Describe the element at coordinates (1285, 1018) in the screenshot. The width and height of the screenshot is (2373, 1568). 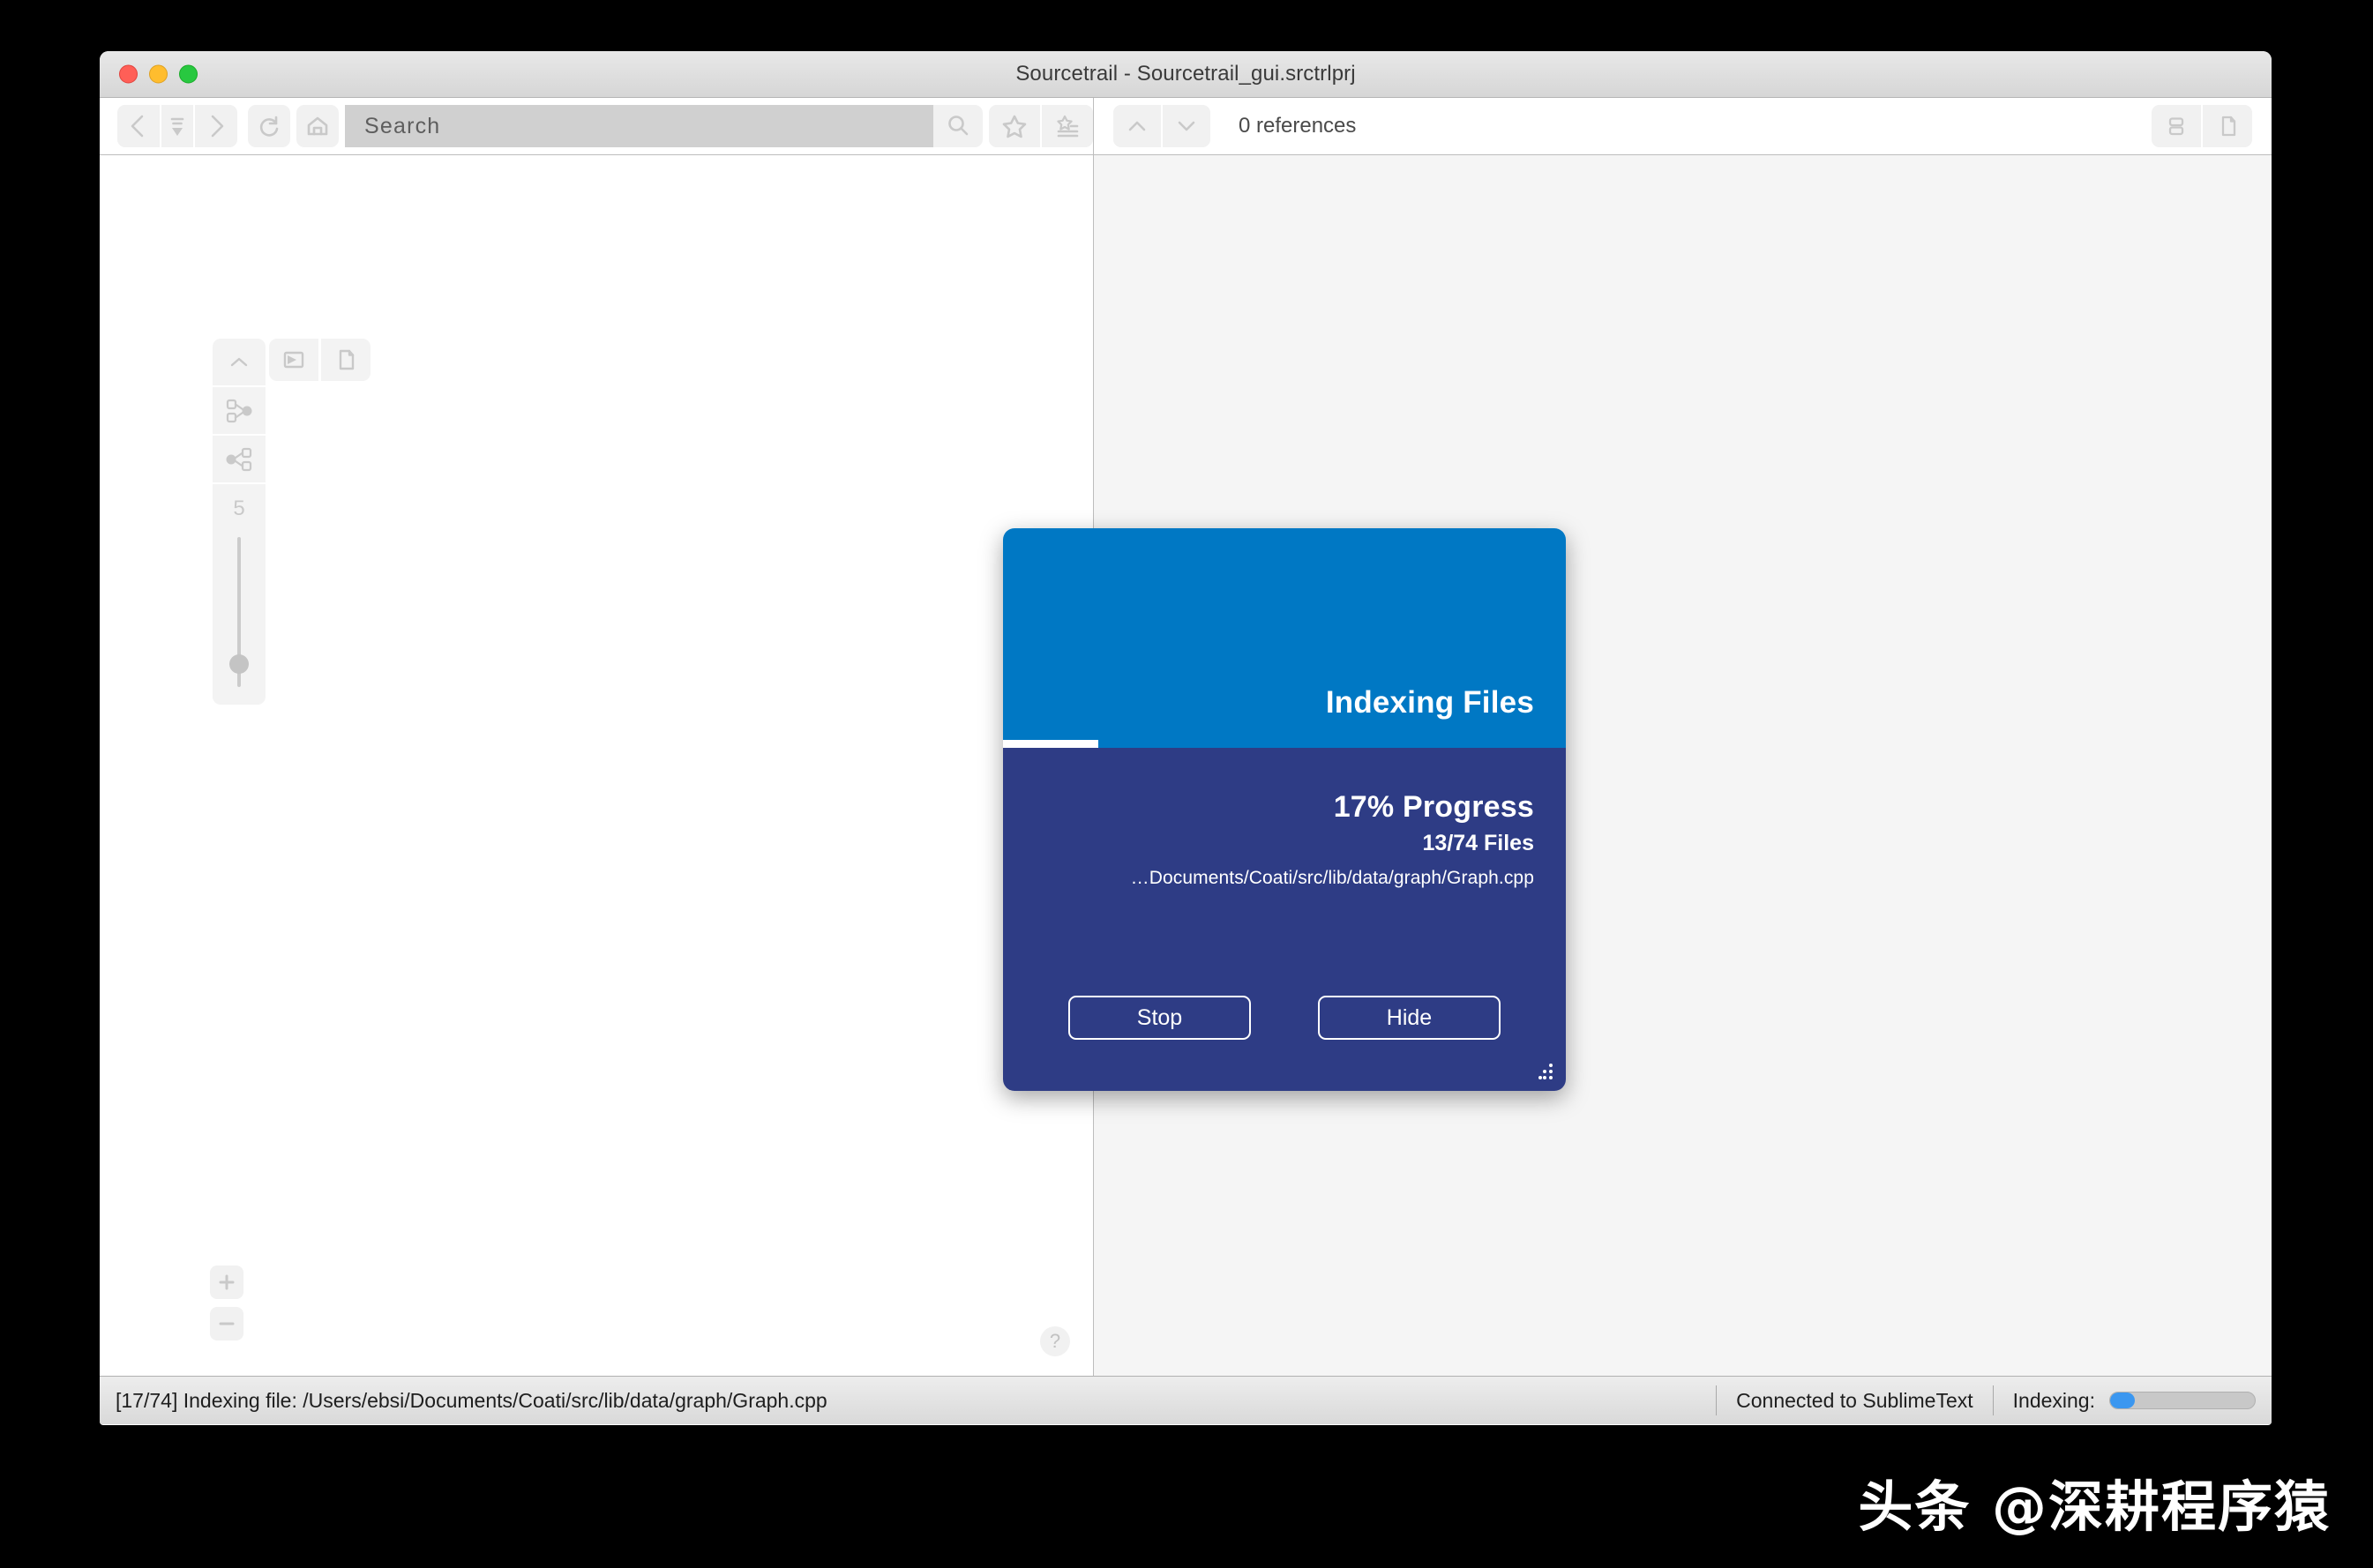
I see `dialog-buttons: Stop Hide` at that location.